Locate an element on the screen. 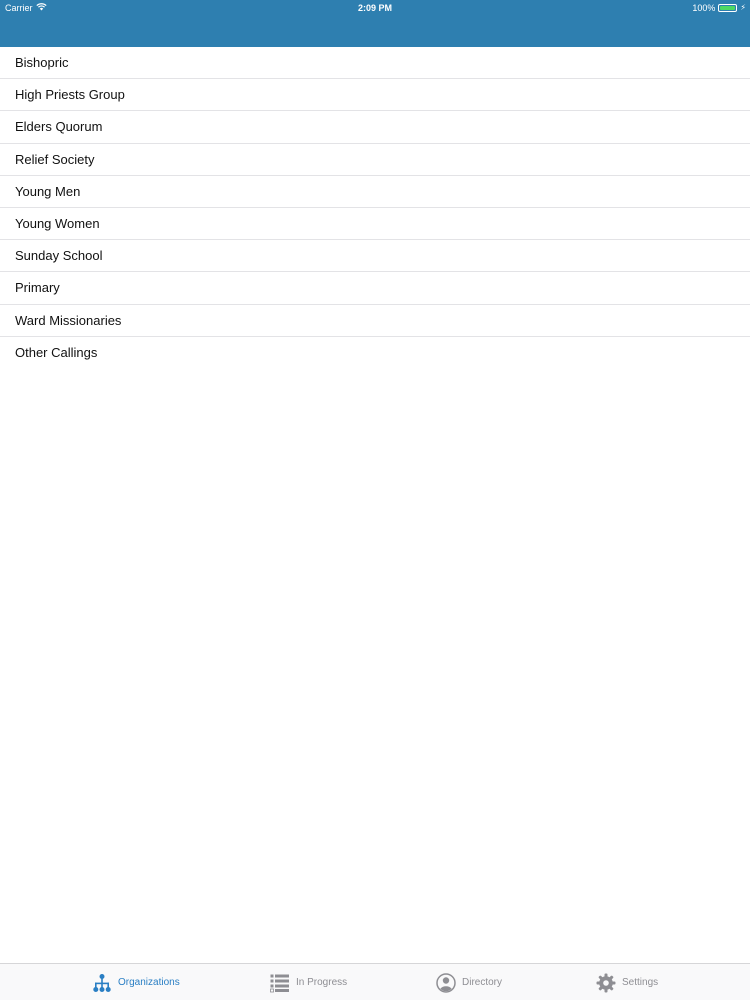 The image size is (750, 1000). list-item: Relief Society is located at coordinates (375, 159).